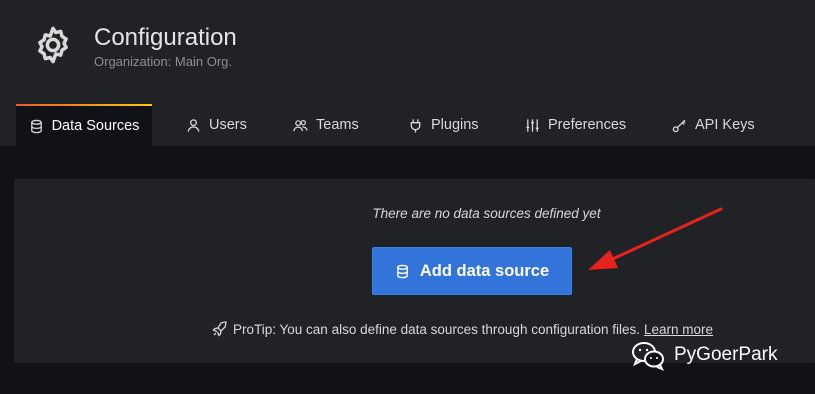 Image resolution: width=815 pixels, height=394 pixels. Describe the element at coordinates (725, 125) in the screenshot. I see `tab-label: API Keys` at that location.